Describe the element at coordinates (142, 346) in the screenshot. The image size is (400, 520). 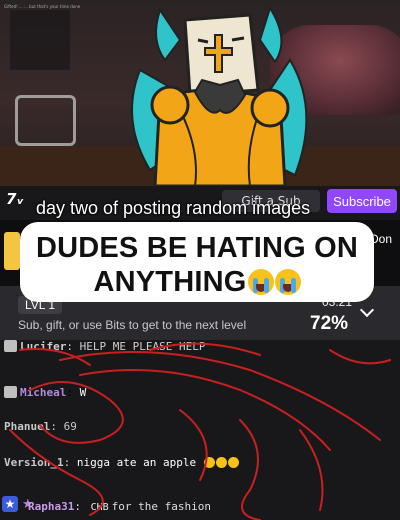
I see `chat-text: HELP ME PLEASE HELP` at that location.